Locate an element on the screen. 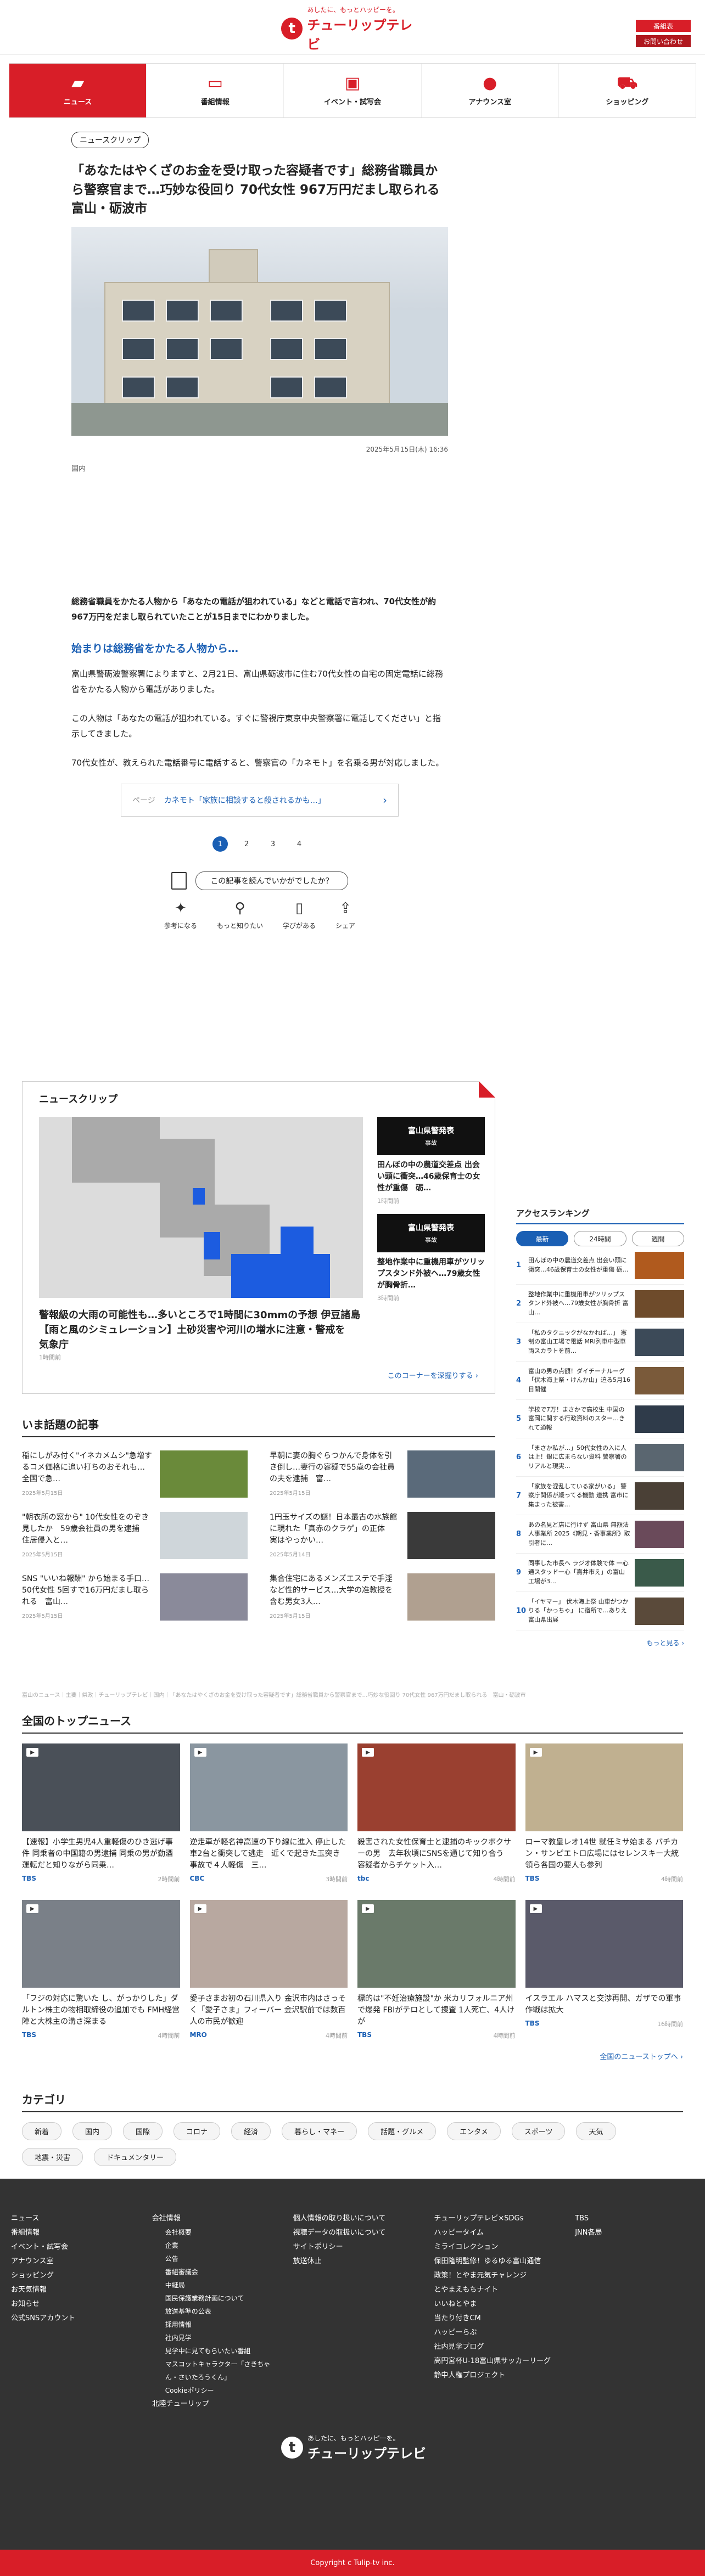 This screenshot has width=705, height=2576. footer-link: 番組審議会 is located at coordinates (211, 2272).